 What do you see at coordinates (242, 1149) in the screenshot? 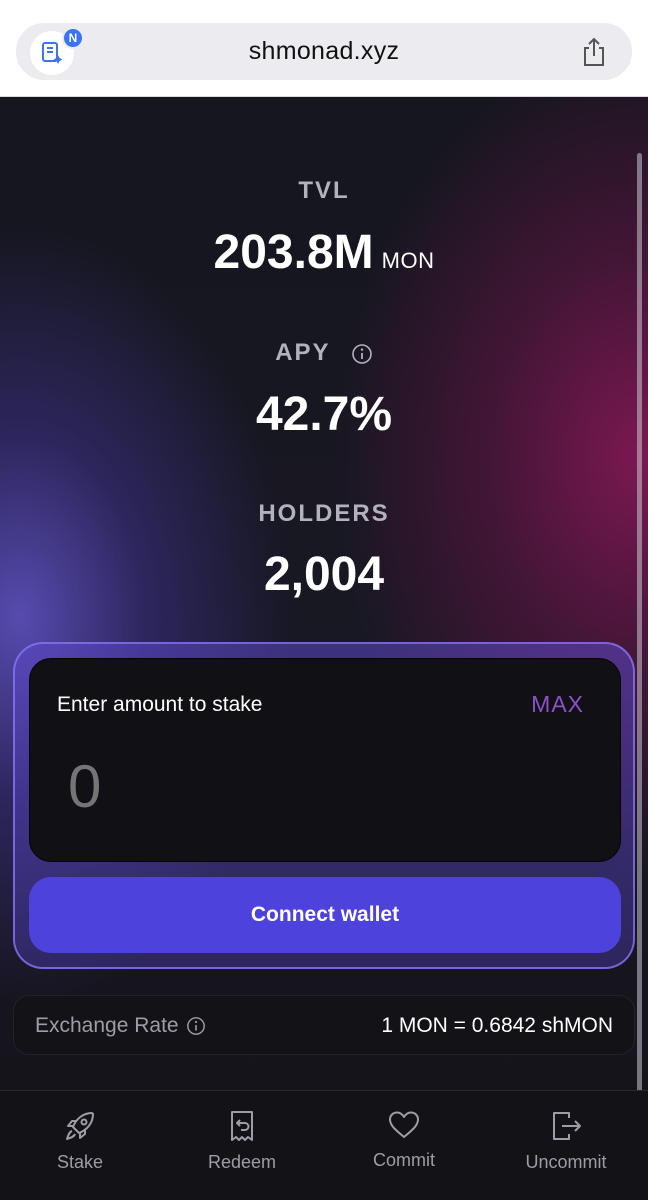
I see `nav-item-redeem: Redeem` at bounding box center [242, 1149].